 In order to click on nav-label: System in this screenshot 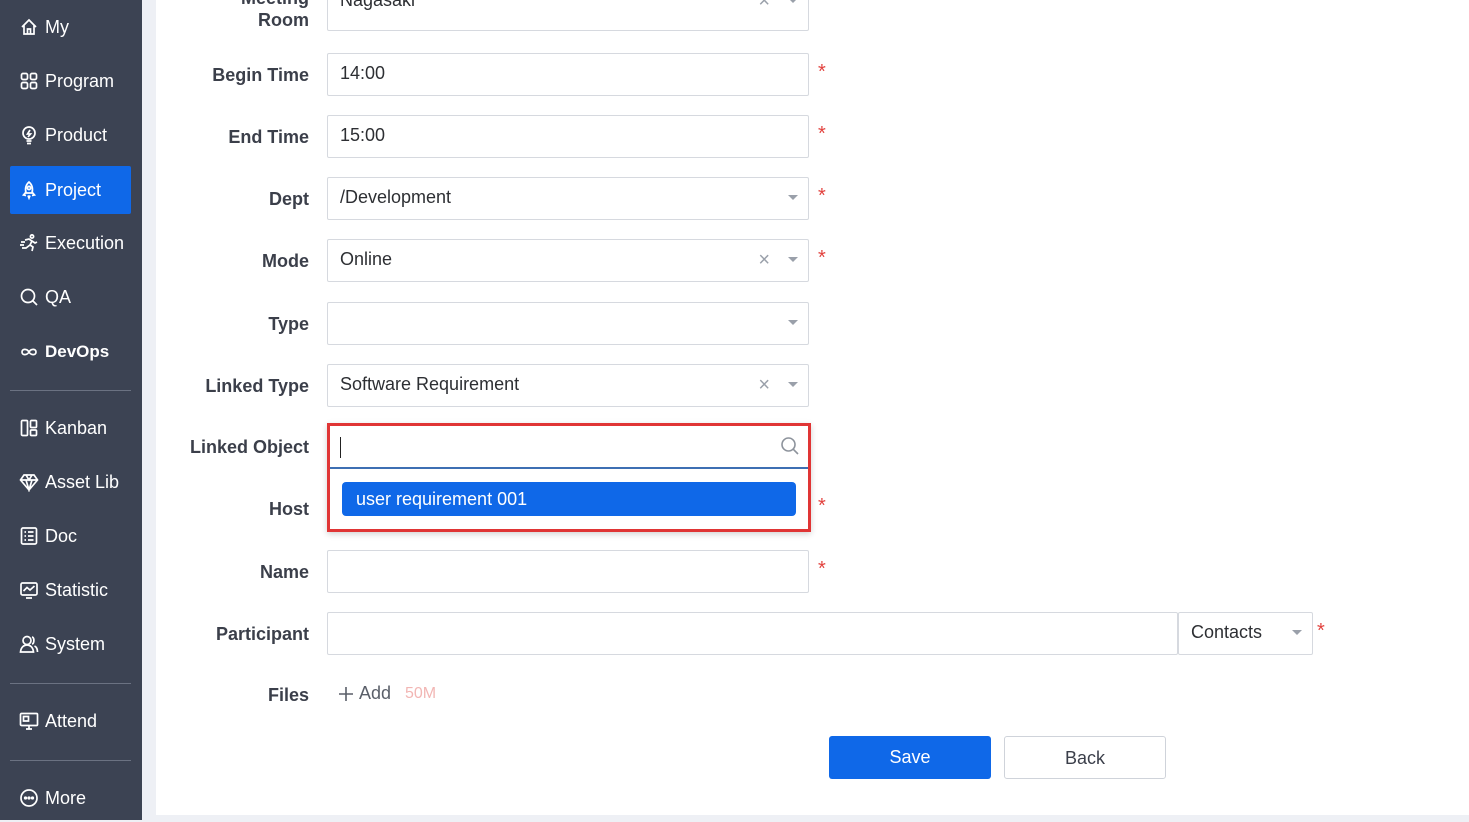, I will do `click(75, 643)`.